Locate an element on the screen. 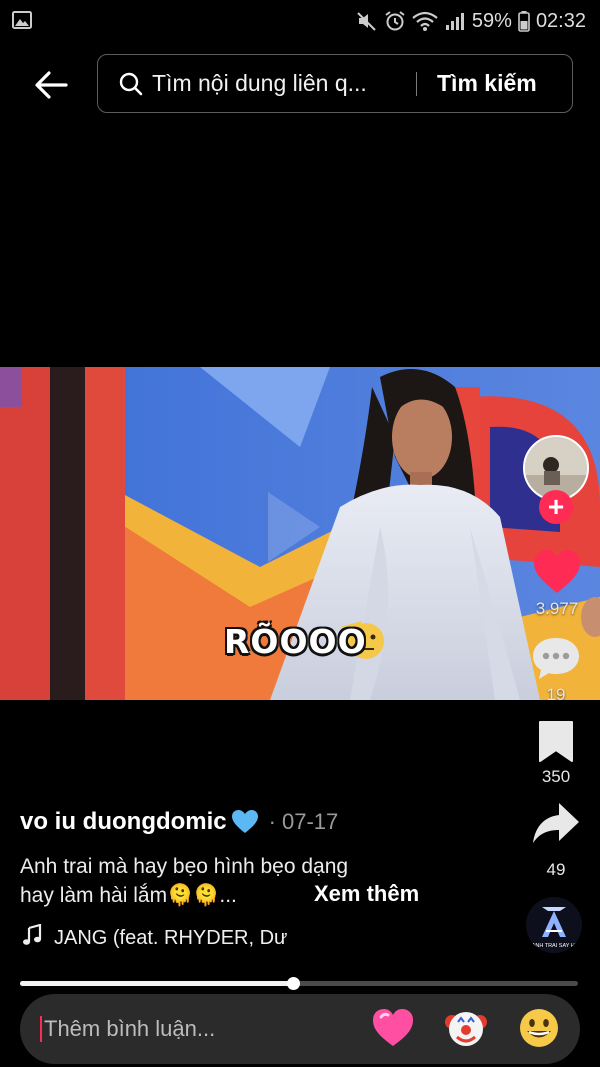 Image resolution: width=600 pixels, height=1067 pixels. search-icon is located at coordinates (131, 83).